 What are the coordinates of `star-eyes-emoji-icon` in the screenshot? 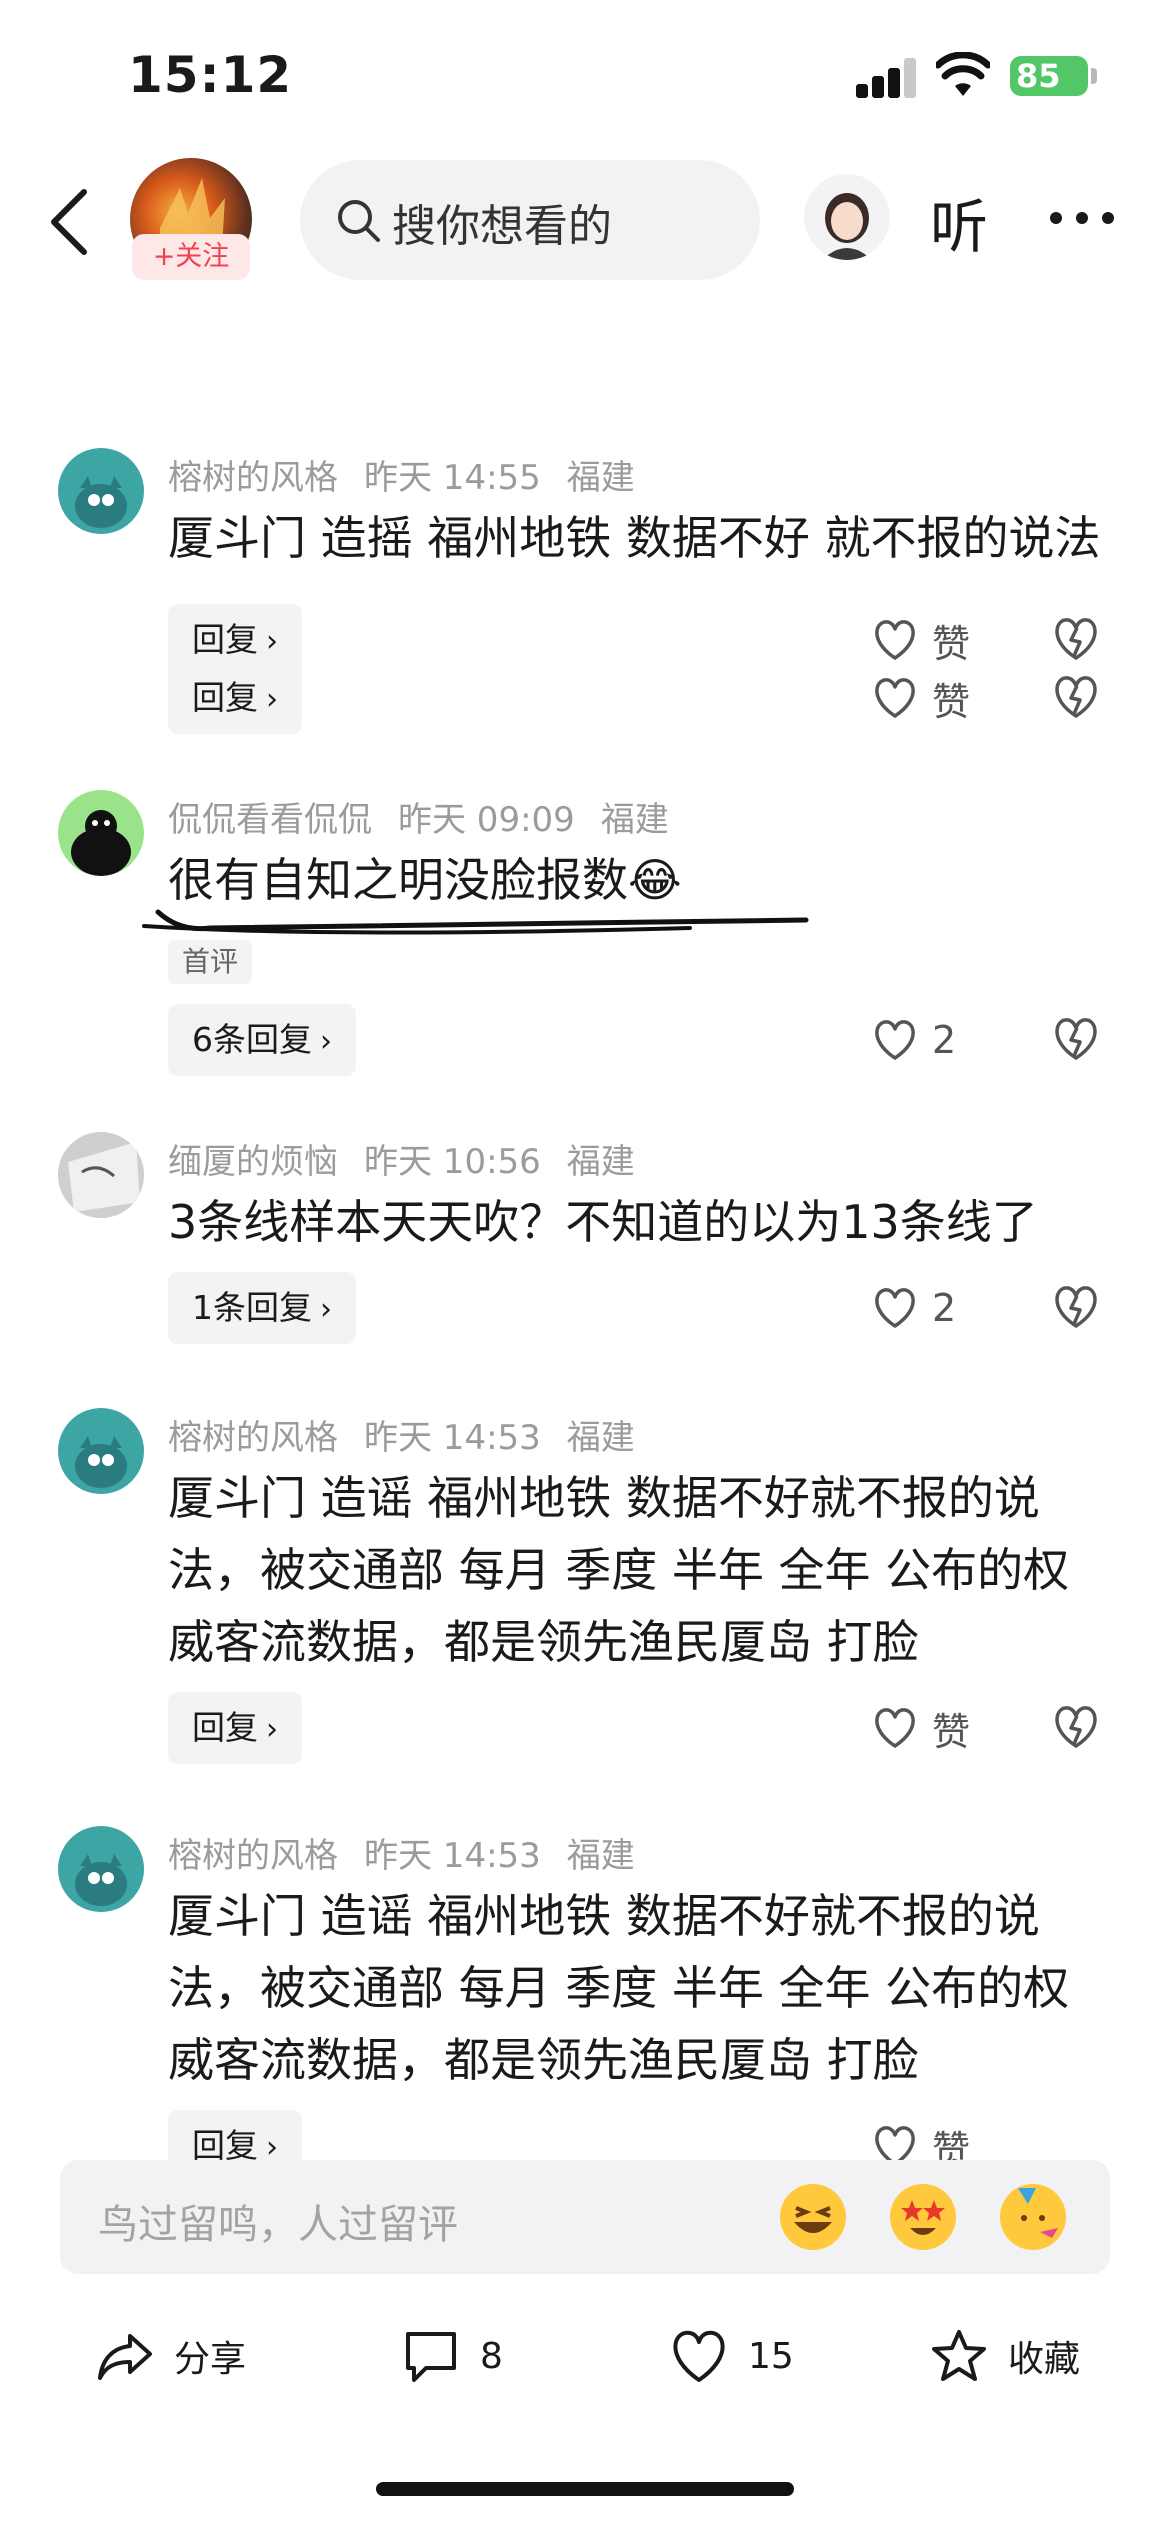 It's located at (923, 2217).